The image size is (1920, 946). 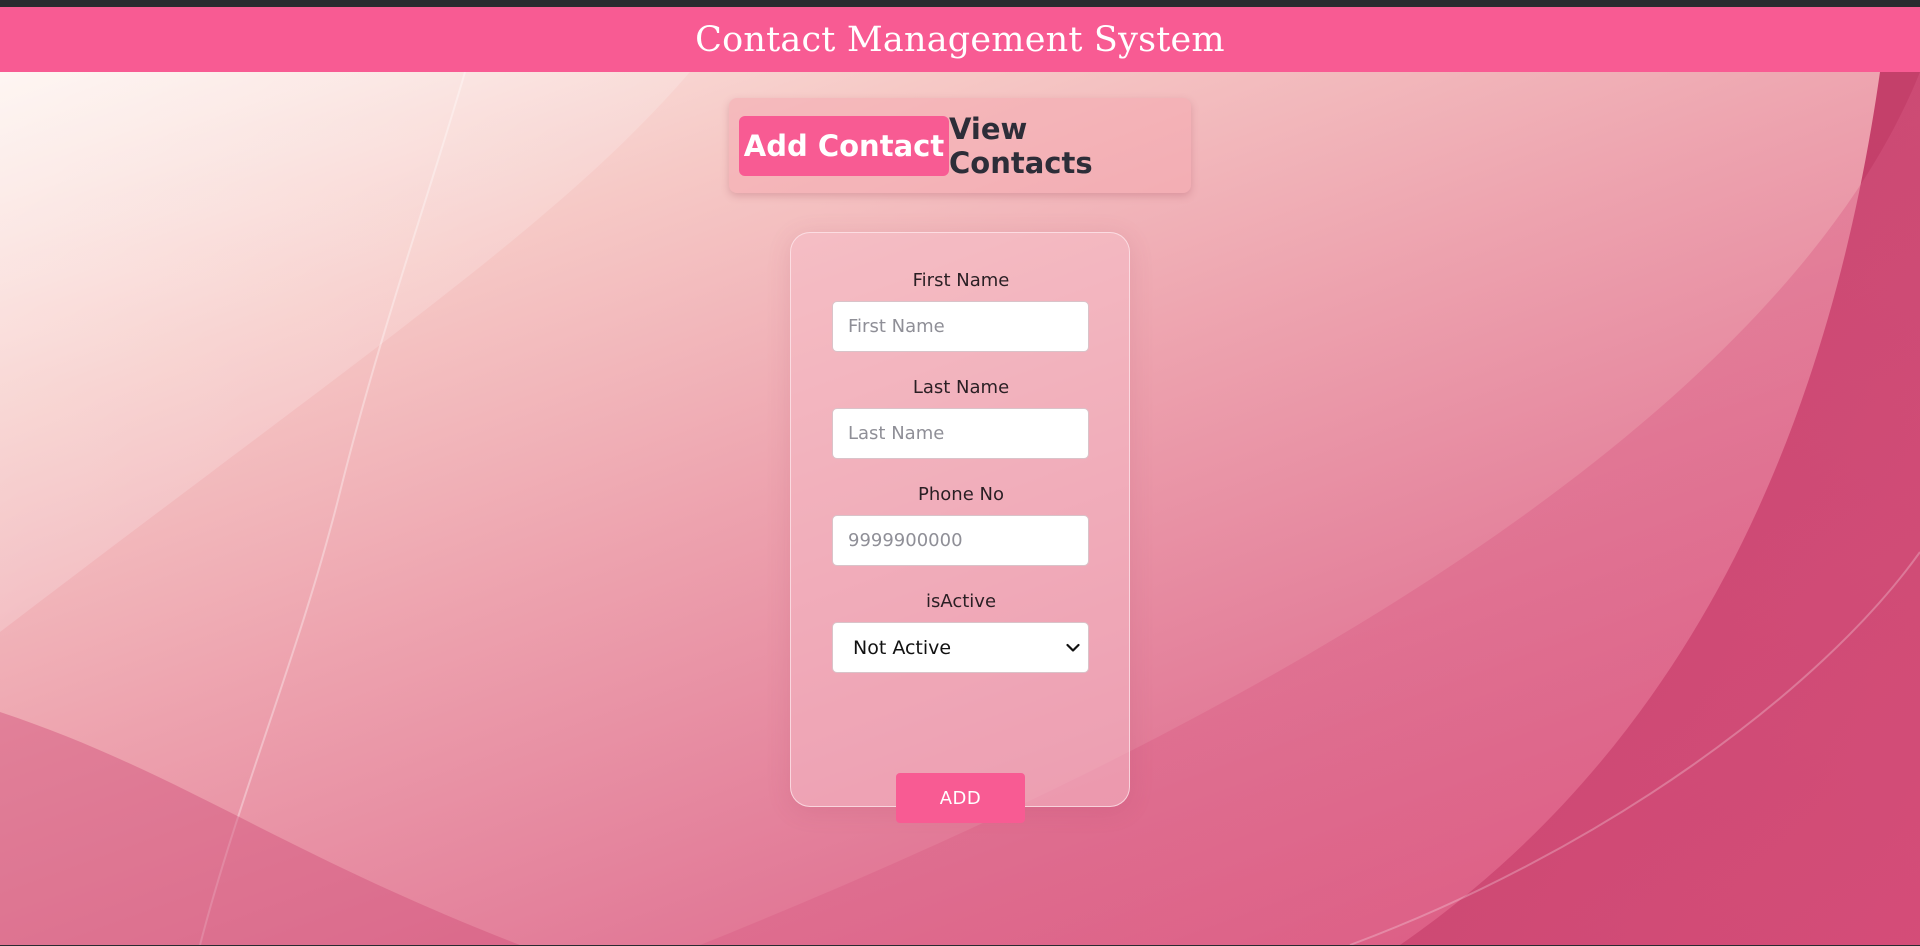 What do you see at coordinates (960, 3) in the screenshot?
I see `window-top-strip` at bounding box center [960, 3].